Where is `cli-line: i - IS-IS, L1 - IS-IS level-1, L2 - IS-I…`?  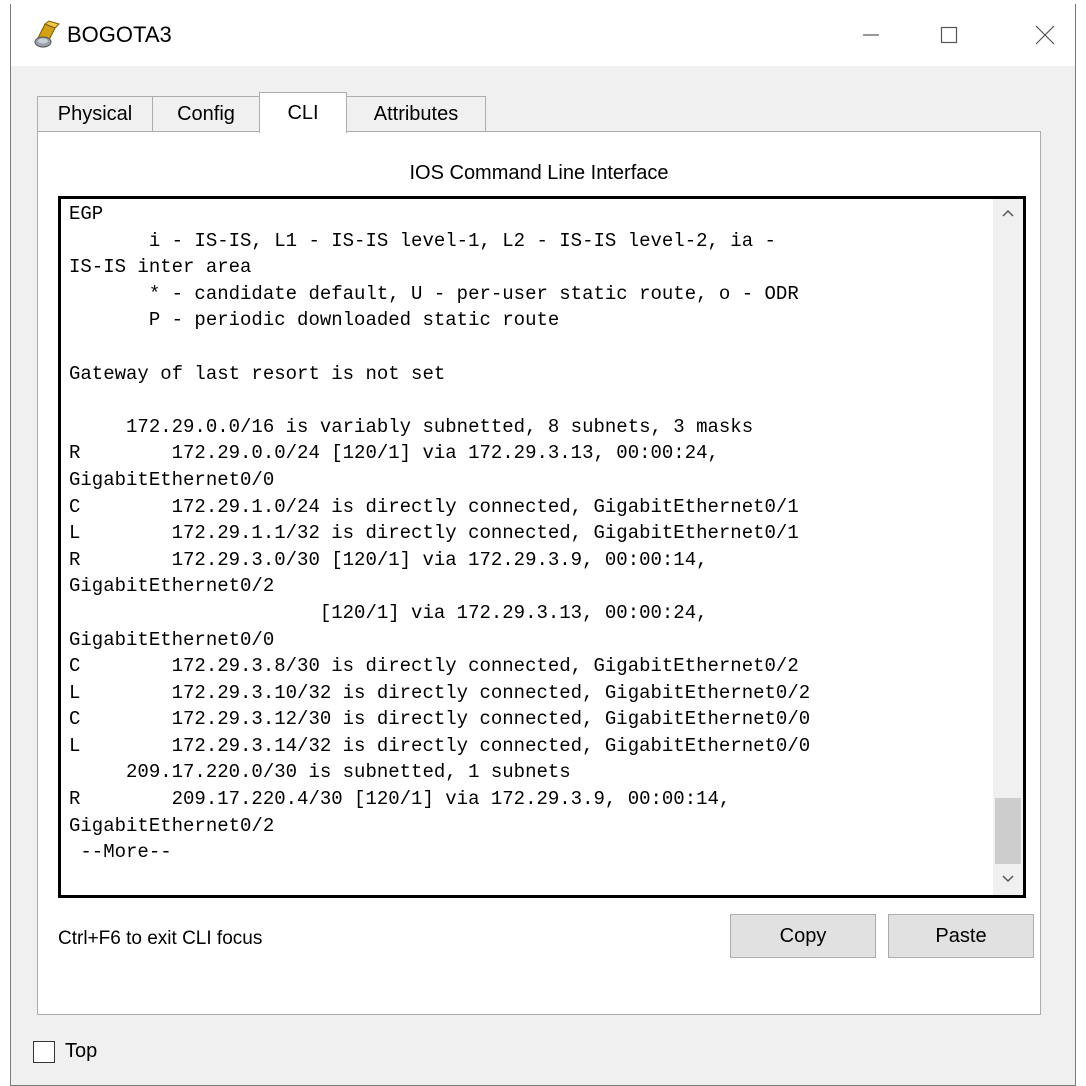 cli-line: i - IS-IS, L1 - IS-IS level-1, L2 - IS-I… is located at coordinates (422, 240).